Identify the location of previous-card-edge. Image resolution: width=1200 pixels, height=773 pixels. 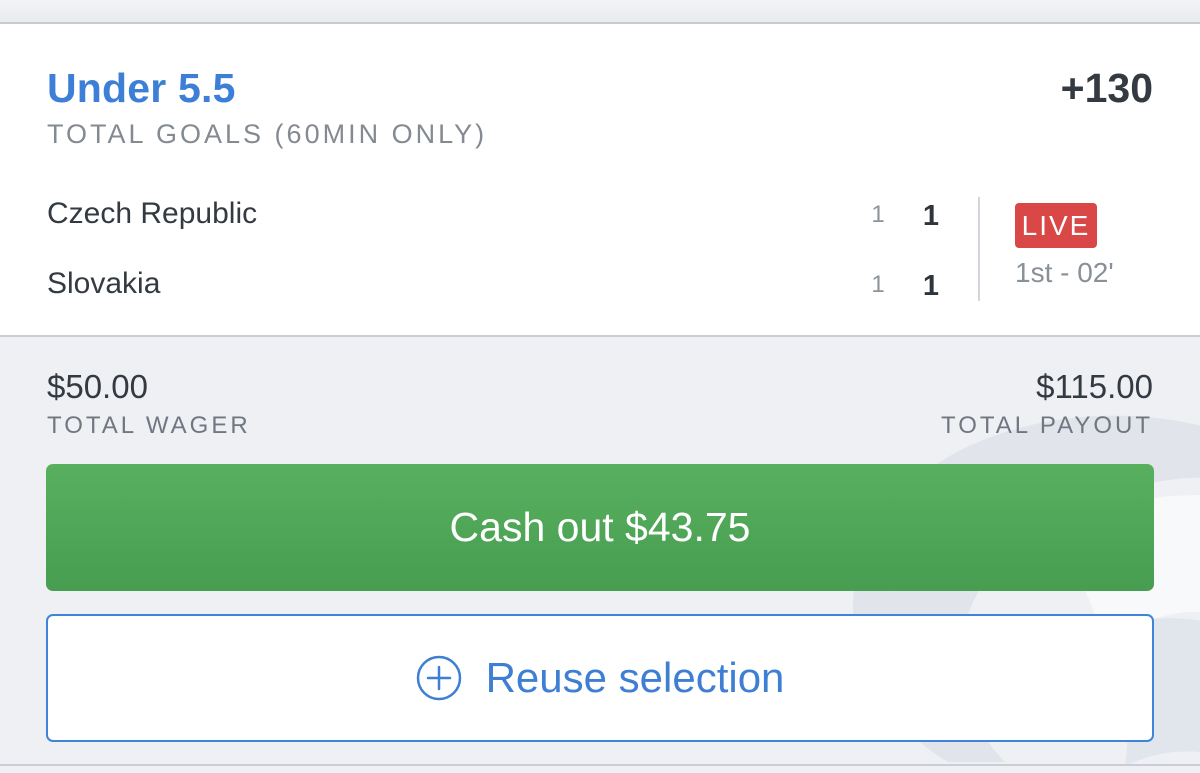
(600, 12).